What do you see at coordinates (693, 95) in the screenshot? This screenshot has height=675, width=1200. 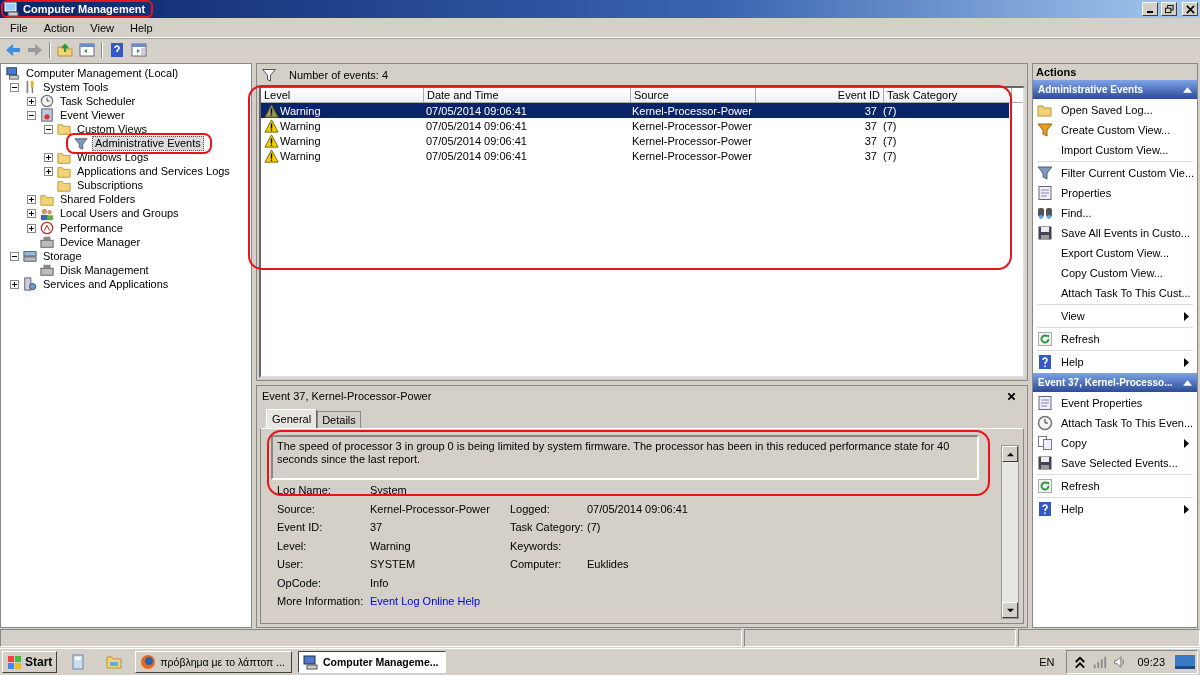 I see `column-header: Source` at bounding box center [693, 95].